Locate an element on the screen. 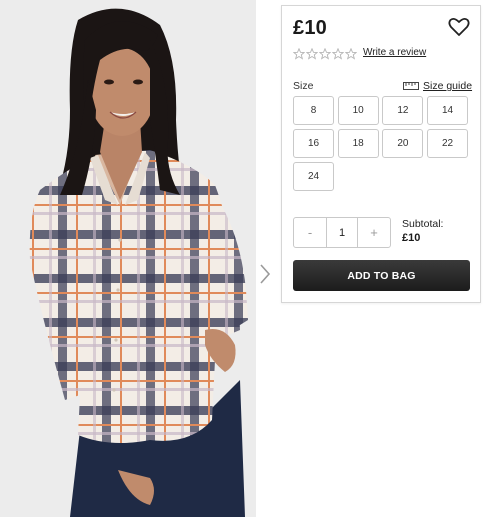 The image size is (484, 517). quantity-decrement-button: - is located at coordinates (310, 232).